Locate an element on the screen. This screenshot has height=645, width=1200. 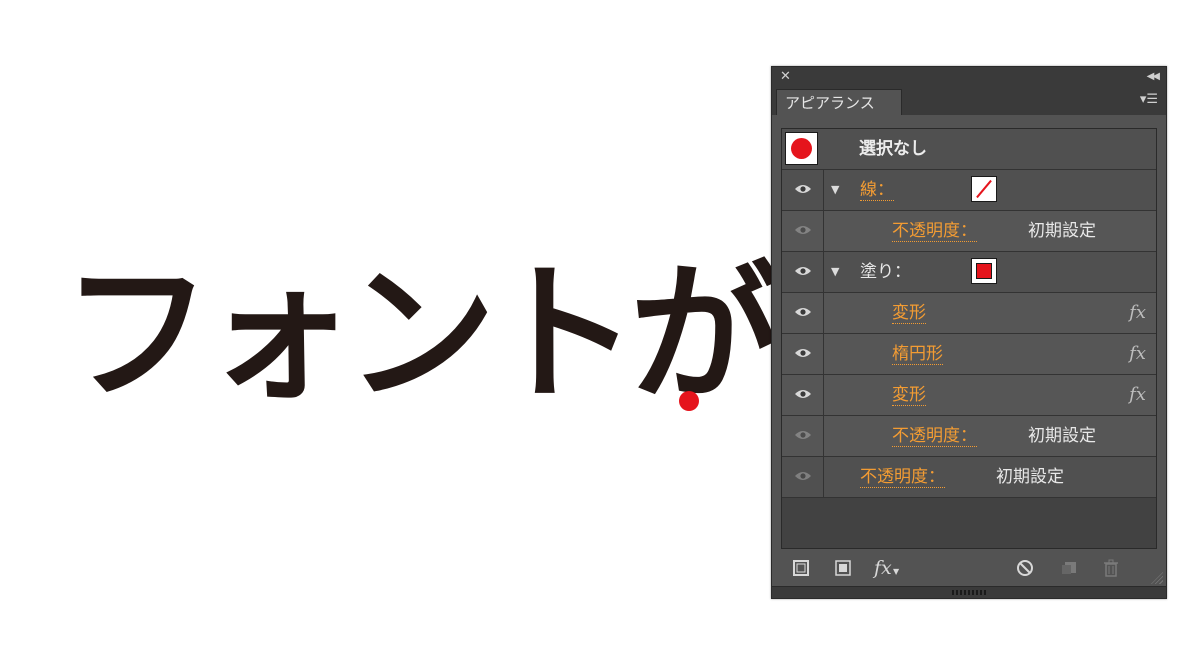
red-dot is located at coordinates (689, 401).